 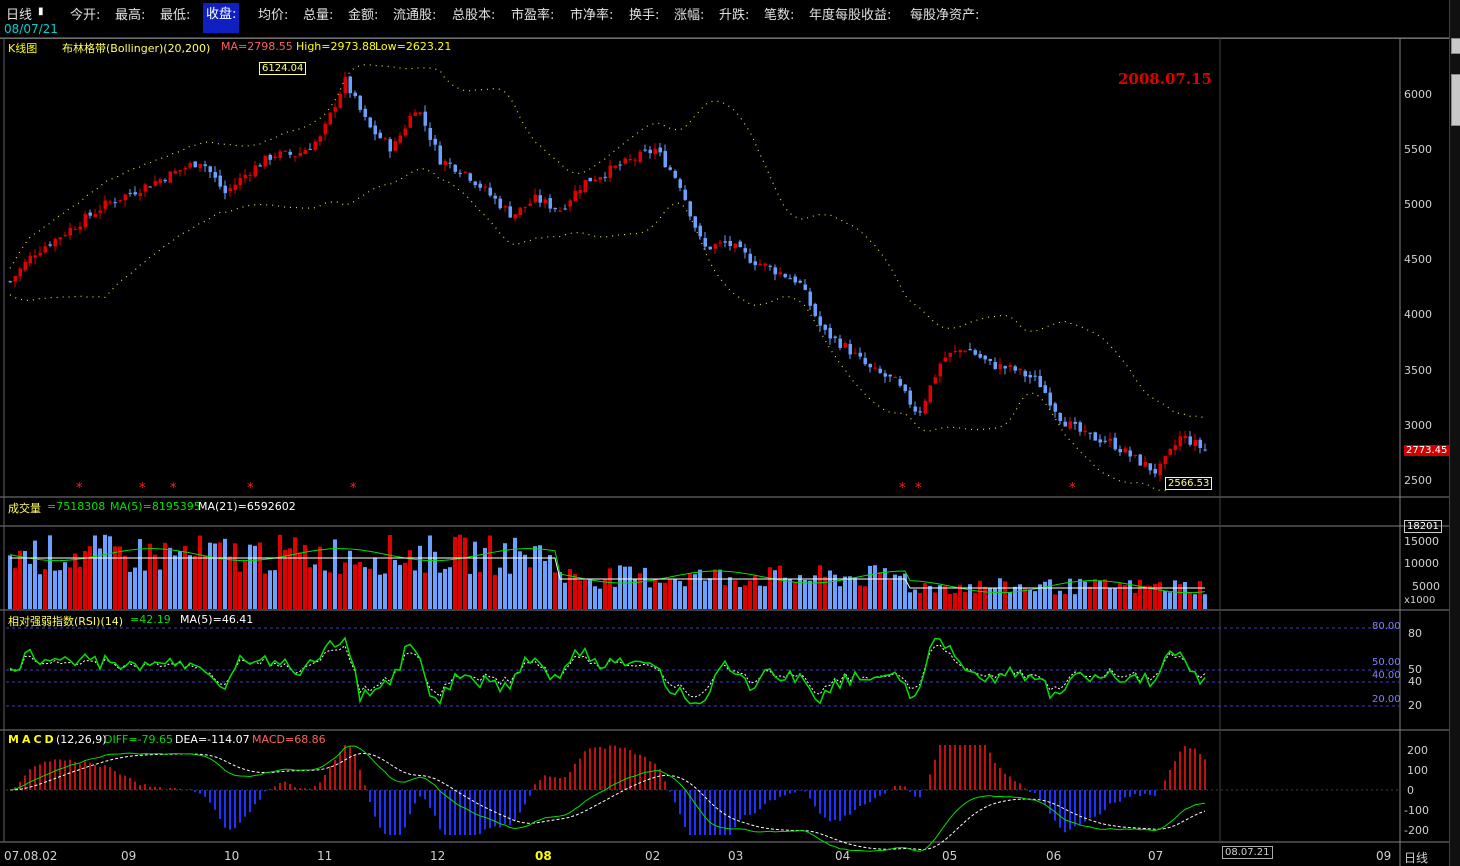 What do you see at coordinates (1418, 480) in the screenshot?
I see `price-tick: 2500` at bounding box center [1418, 480].